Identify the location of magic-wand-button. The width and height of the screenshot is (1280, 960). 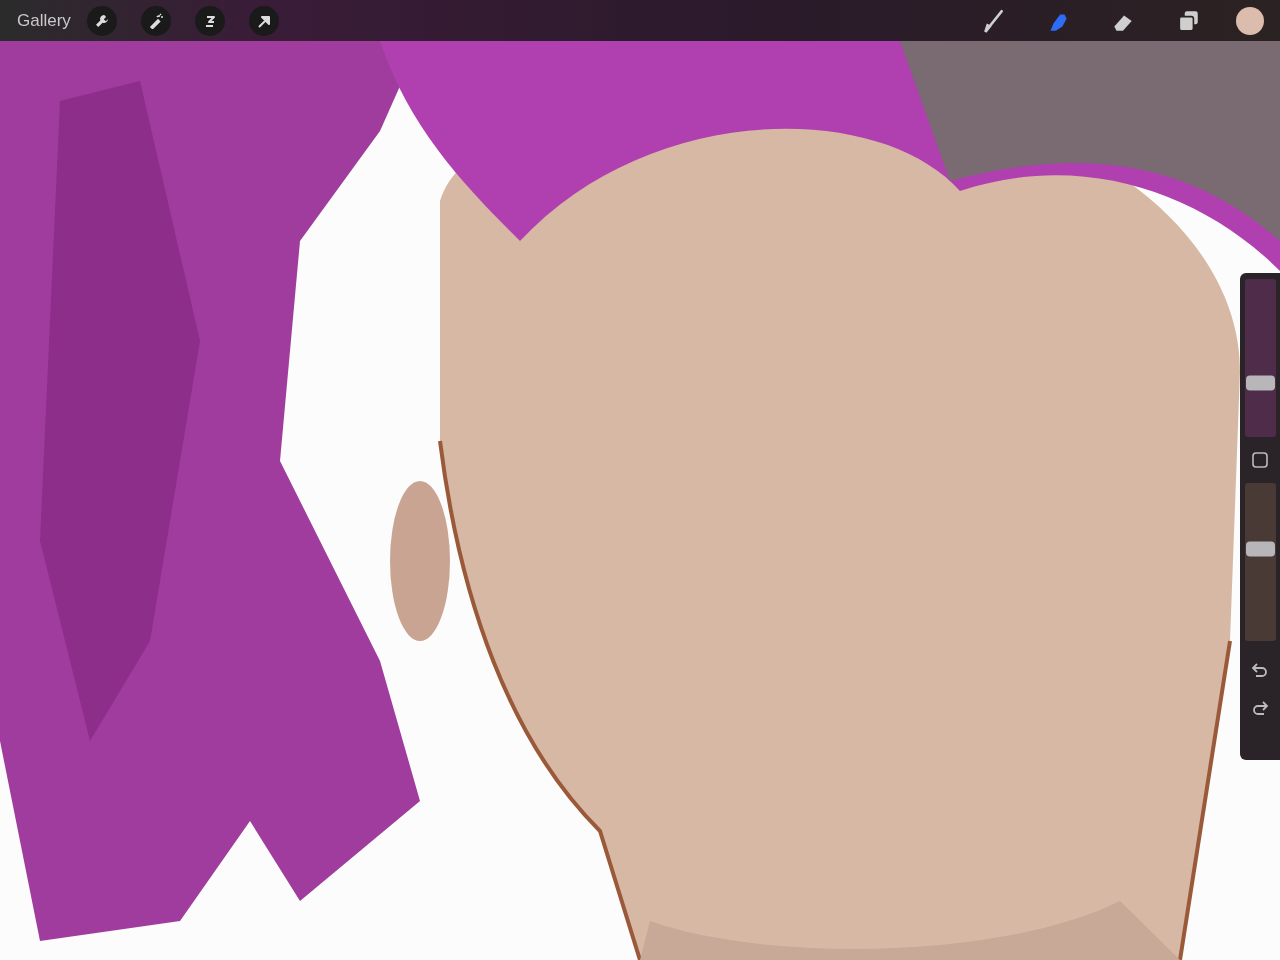
(155, 20).